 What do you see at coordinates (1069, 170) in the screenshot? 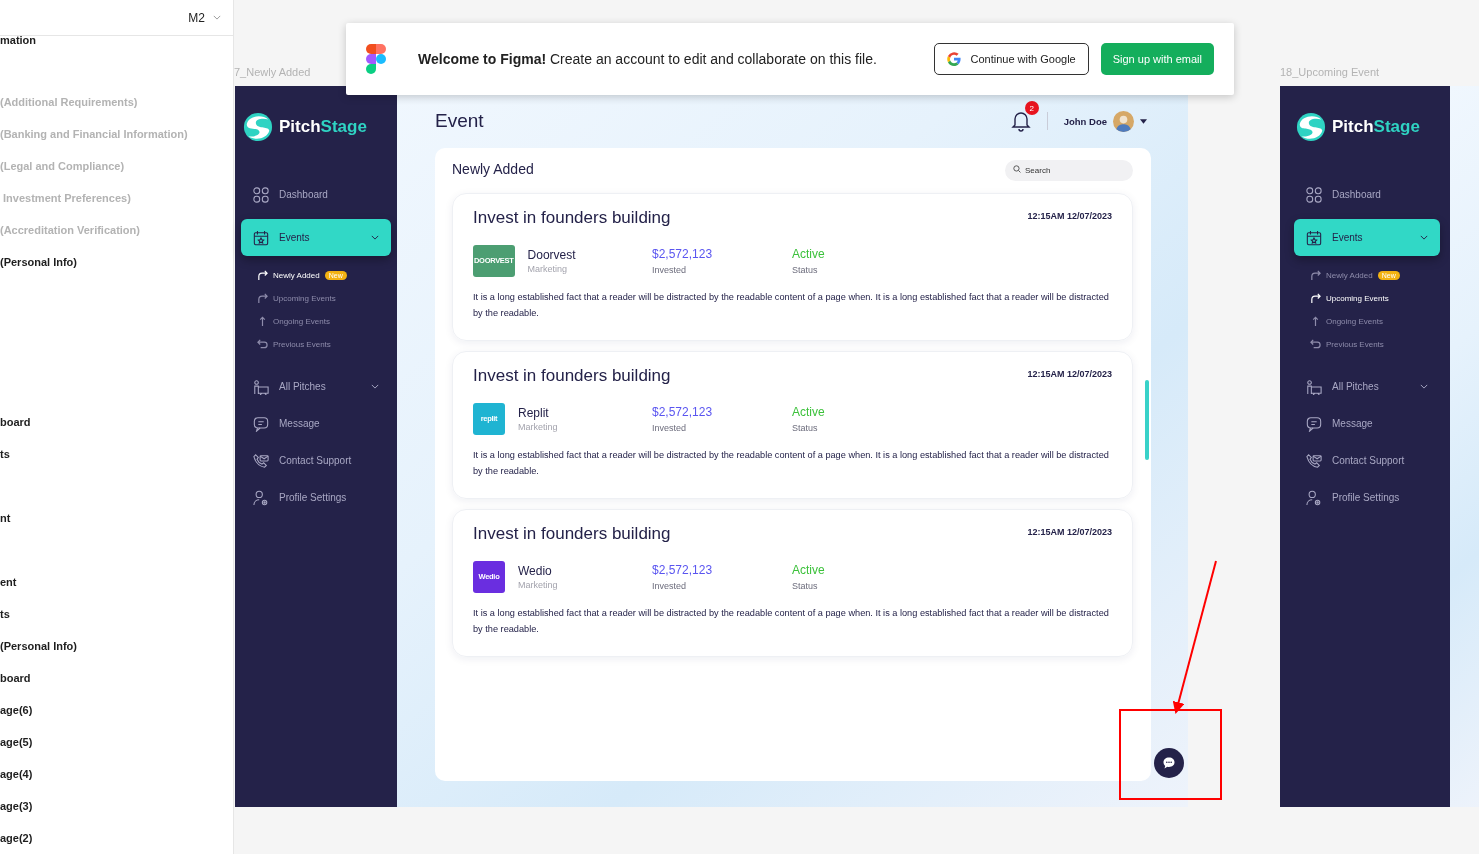
I see `search-field: Search` at bounding box center [1069, 170].